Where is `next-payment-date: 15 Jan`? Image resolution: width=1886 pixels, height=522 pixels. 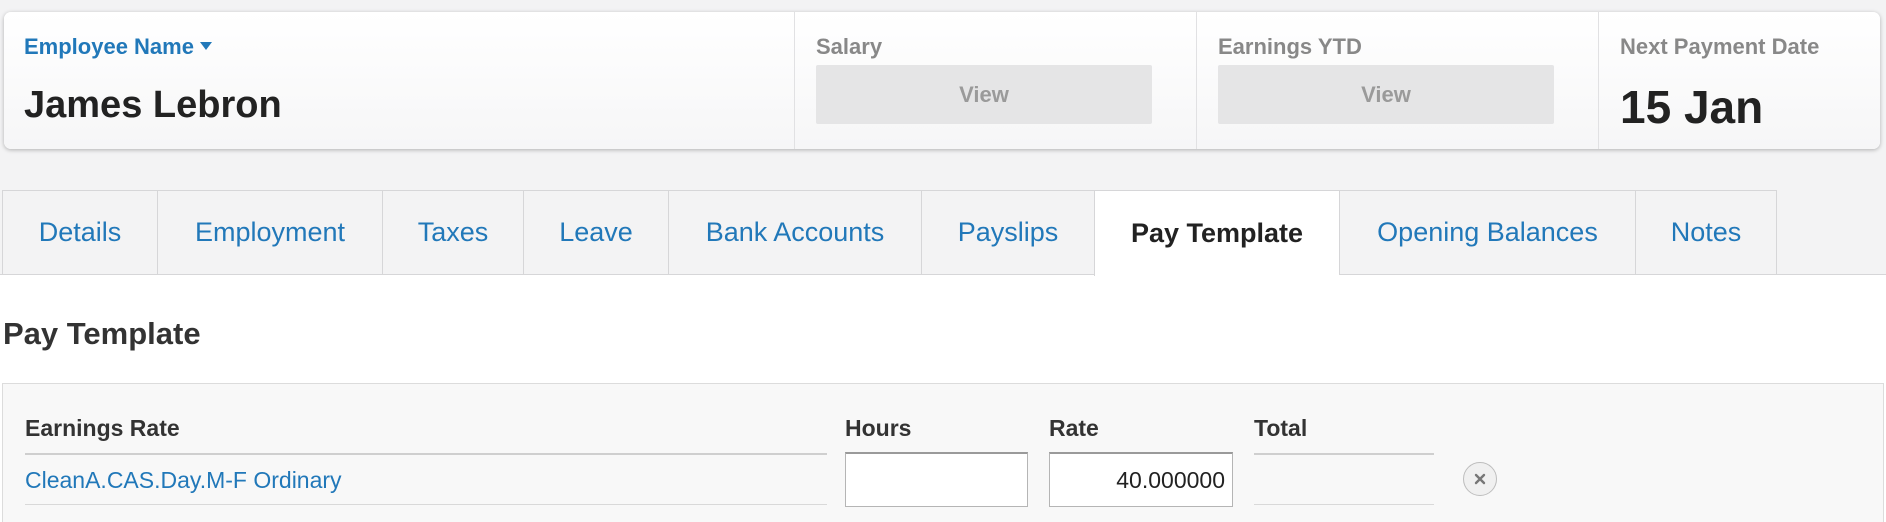
next-payment-date: 15 Jan is located at coordinates (1692, 107).